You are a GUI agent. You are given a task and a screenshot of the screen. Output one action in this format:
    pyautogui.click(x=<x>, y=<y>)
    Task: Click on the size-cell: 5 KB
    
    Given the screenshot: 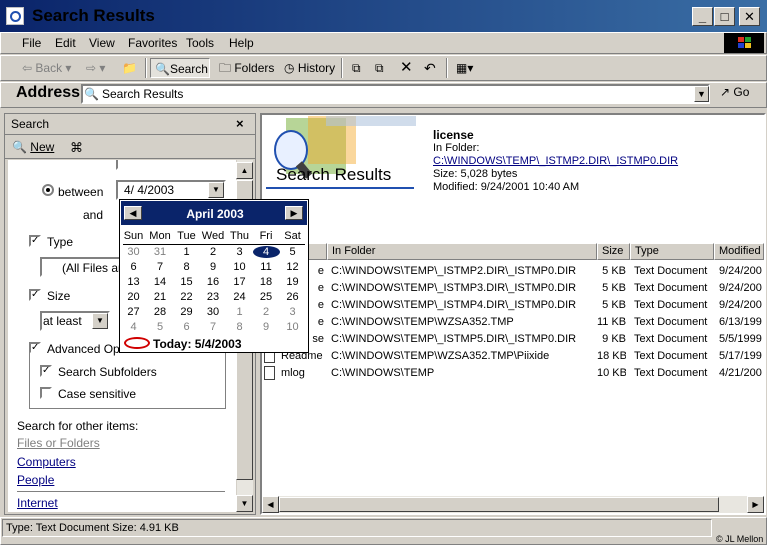 What is the action you would take?
    pyautogui.click(x=614, y=305)
    